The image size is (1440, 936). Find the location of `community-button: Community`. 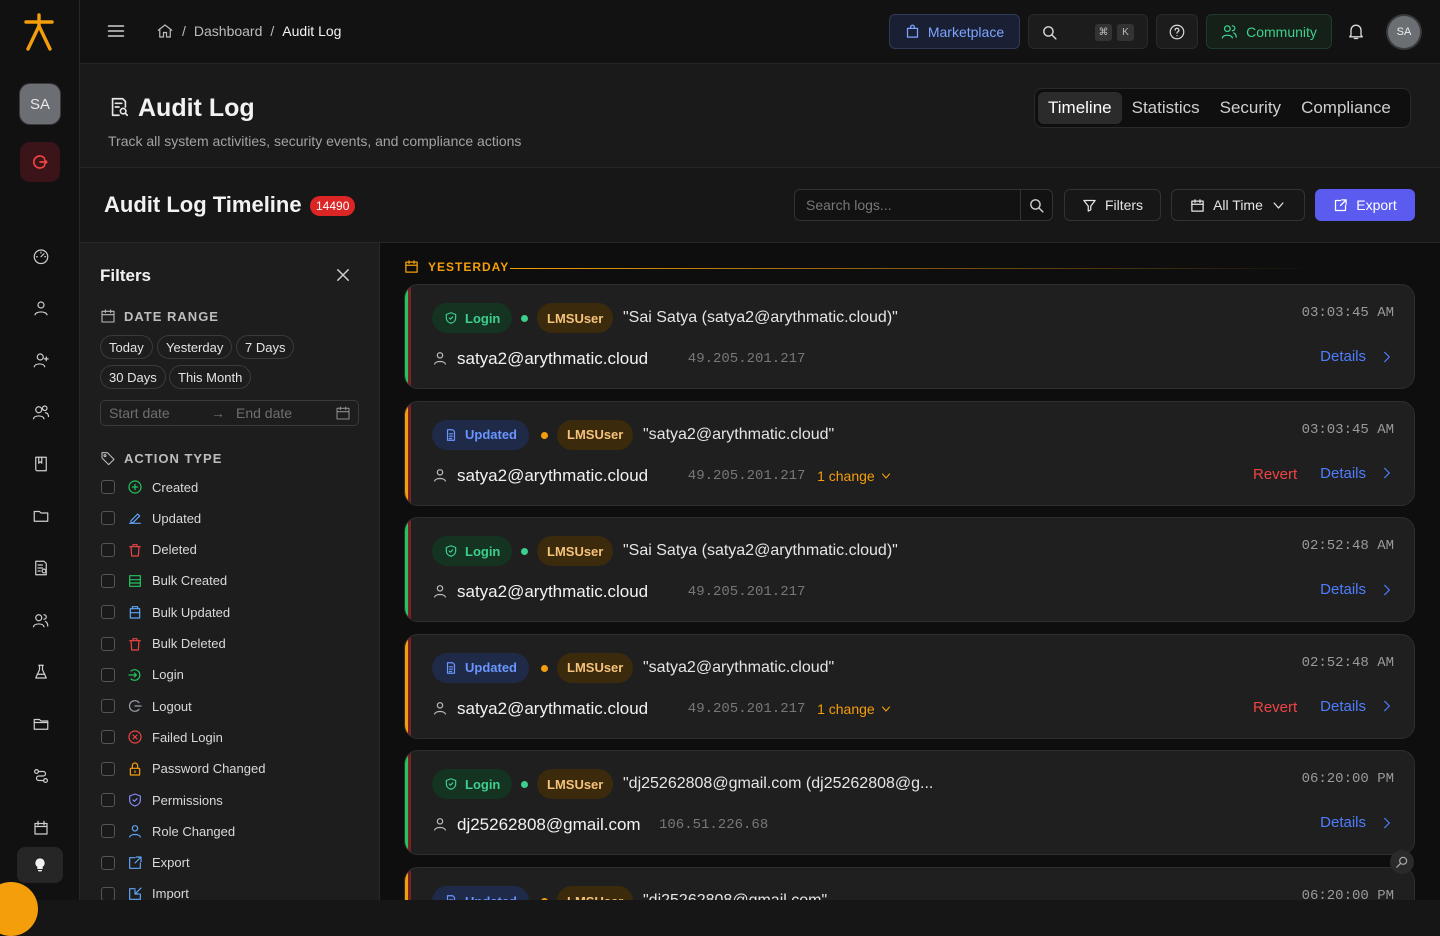

community-button: Community is located at coordinates (1269, 31).